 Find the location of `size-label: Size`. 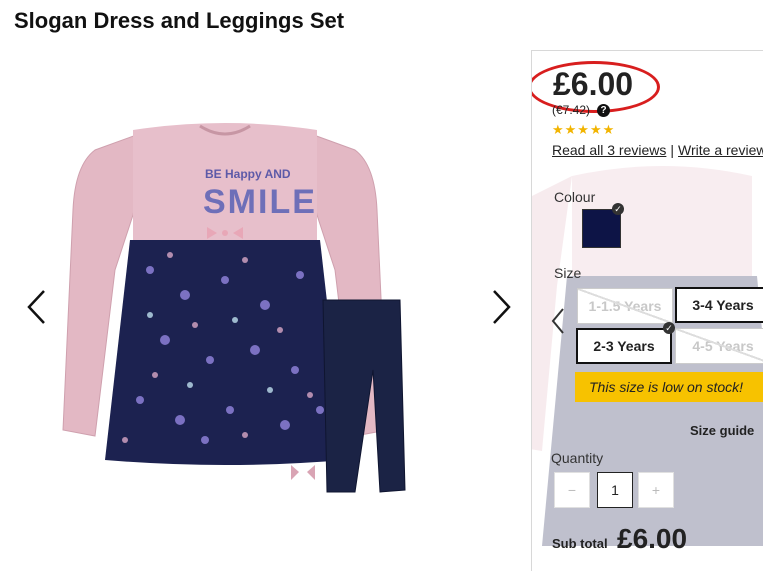

size-label: Size is located at coordinates (568, 273).